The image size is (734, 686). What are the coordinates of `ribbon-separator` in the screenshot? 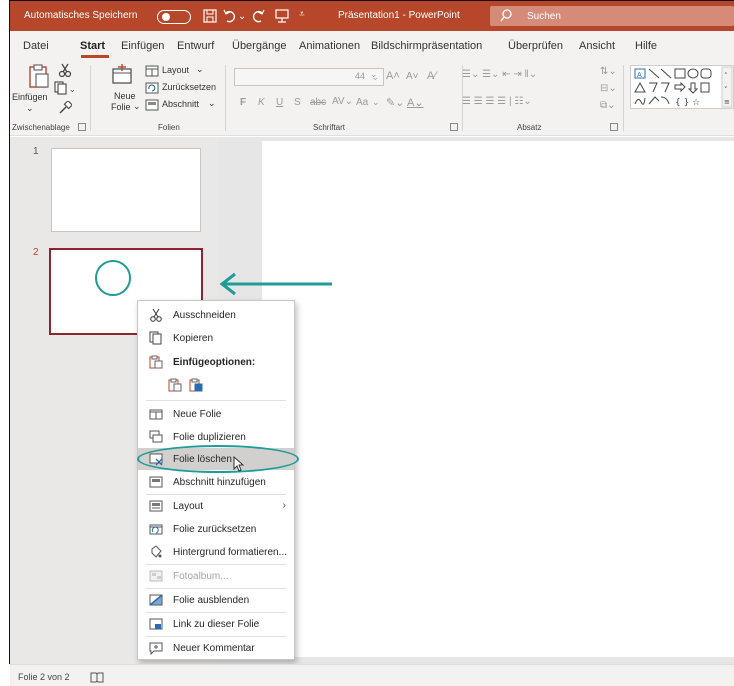 It's located at (225, 98).